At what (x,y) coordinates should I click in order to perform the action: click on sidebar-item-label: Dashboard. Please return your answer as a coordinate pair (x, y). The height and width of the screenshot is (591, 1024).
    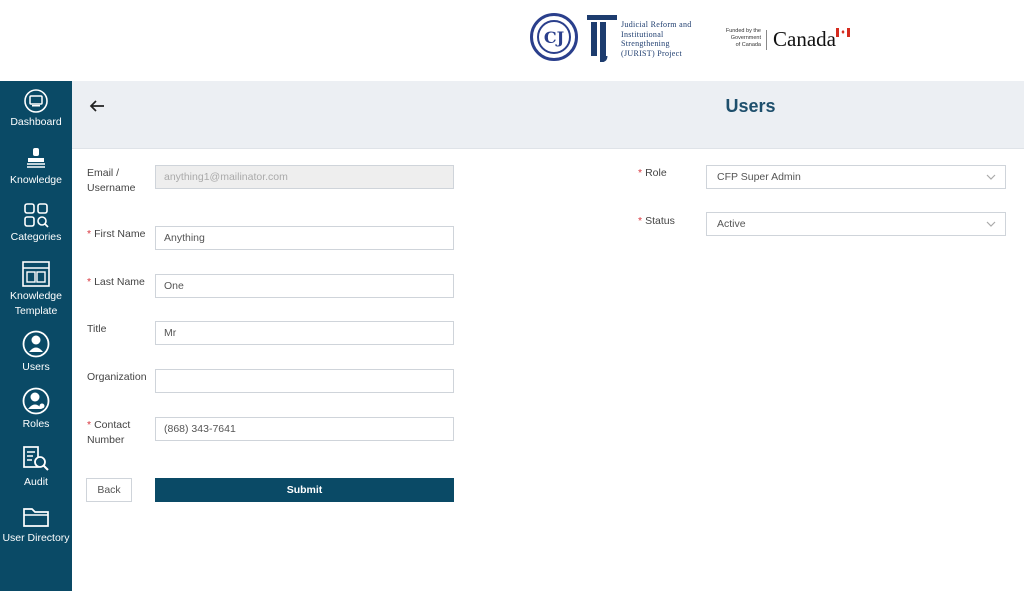
    Looking at the image, I should click on (36, 122).